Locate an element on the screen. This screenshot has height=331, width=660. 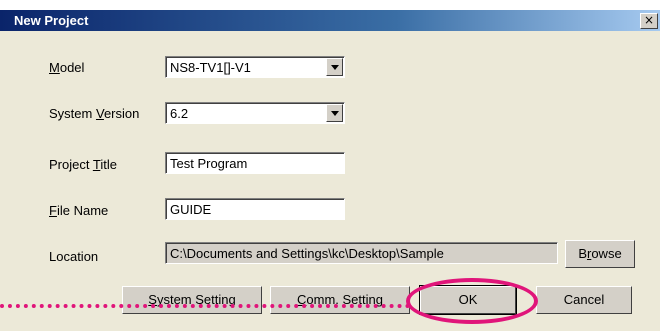
annotation-dotted-line is located at coordinates (205, 306).